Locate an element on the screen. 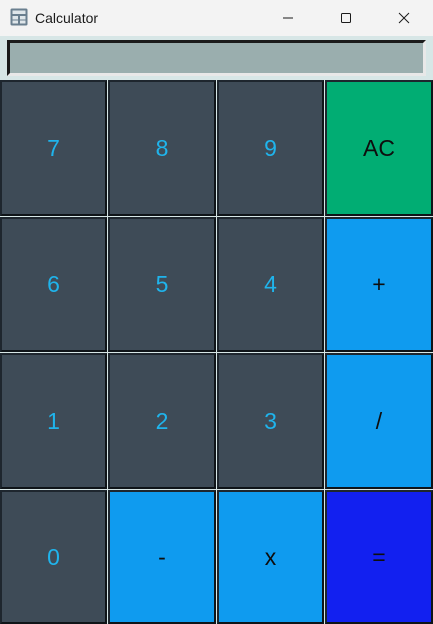 The image size is (433, 624). minimize-icon is located at coordinates (288, 18).